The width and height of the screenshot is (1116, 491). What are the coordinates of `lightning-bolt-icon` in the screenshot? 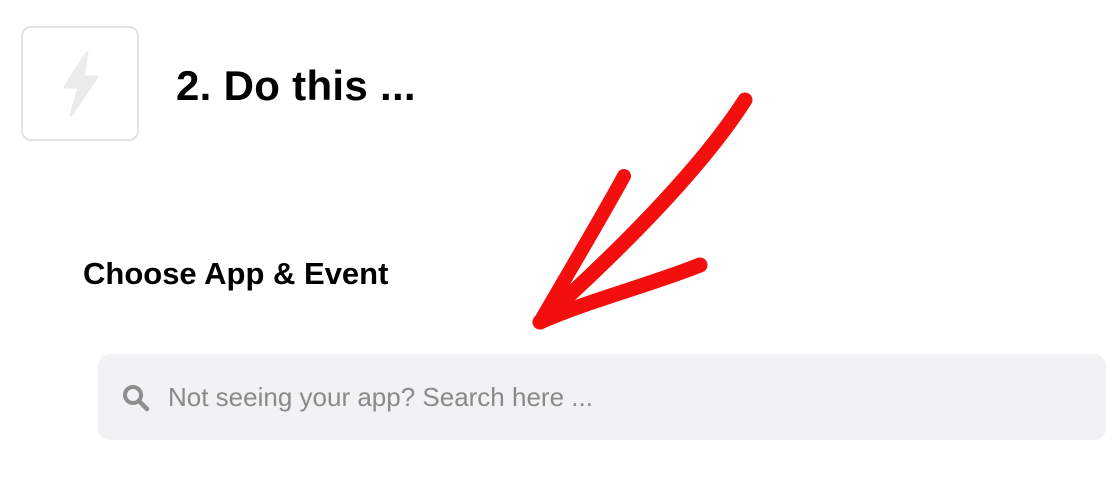 It's located at (81, 83).